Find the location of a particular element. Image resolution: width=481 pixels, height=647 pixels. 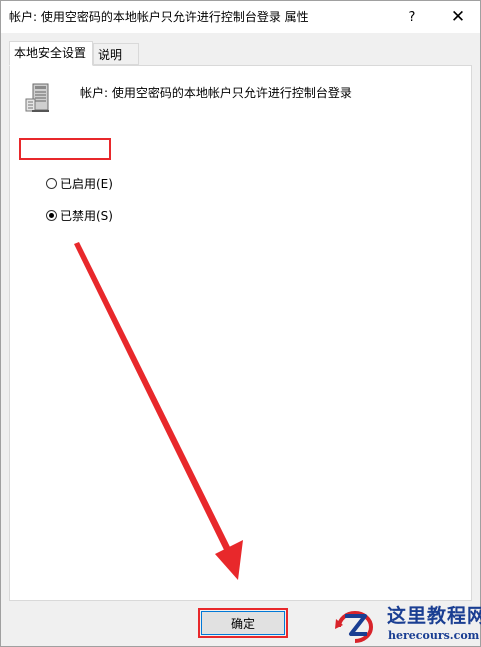

server-policy-icon is located at coordinates (37, 97).